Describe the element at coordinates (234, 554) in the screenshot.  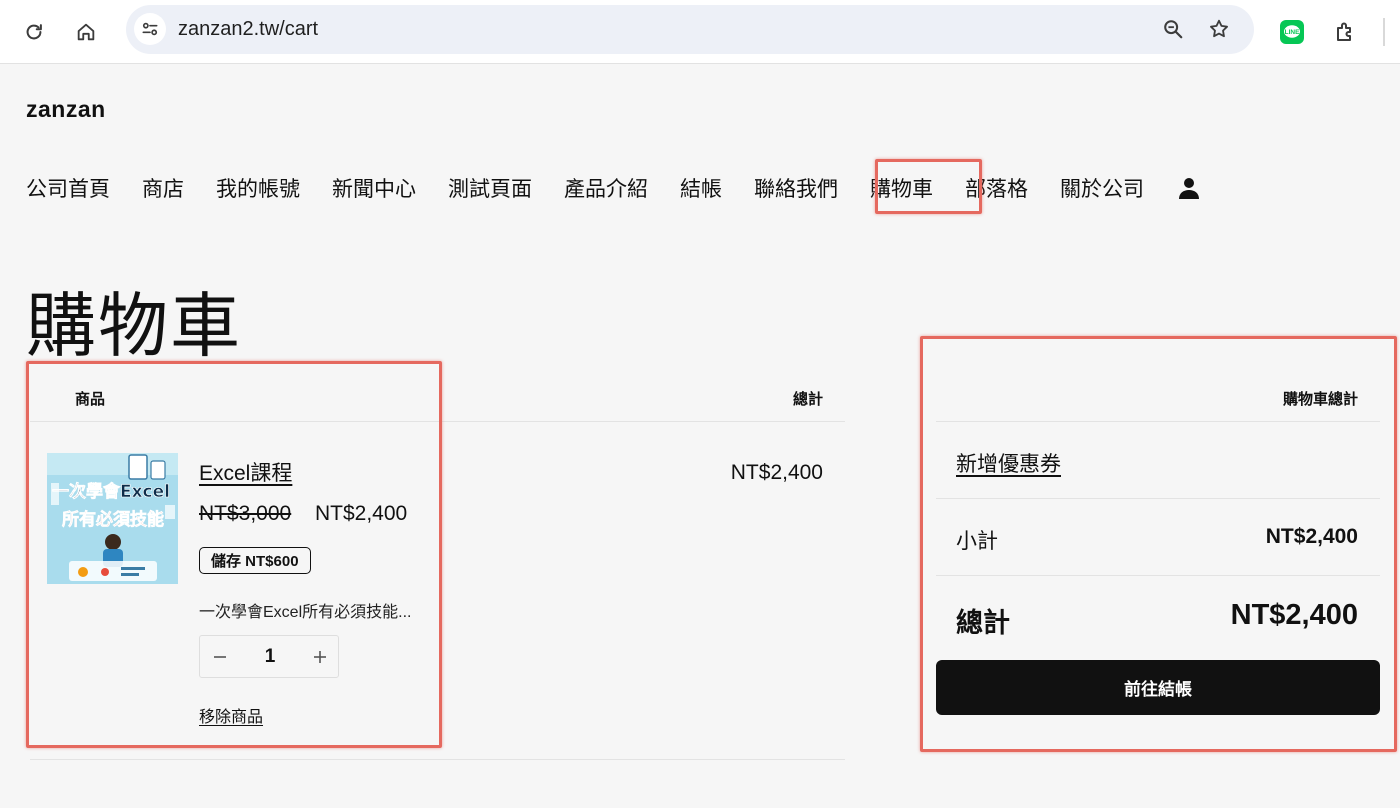
I see `cart-item-highlight` at that location.